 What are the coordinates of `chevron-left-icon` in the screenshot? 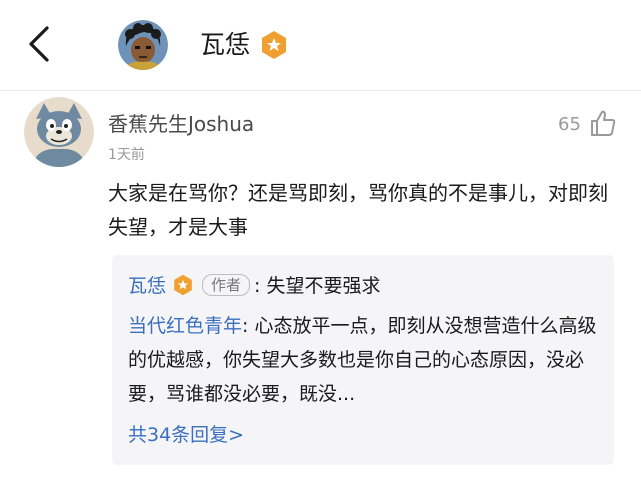 It's located at (39, 44).